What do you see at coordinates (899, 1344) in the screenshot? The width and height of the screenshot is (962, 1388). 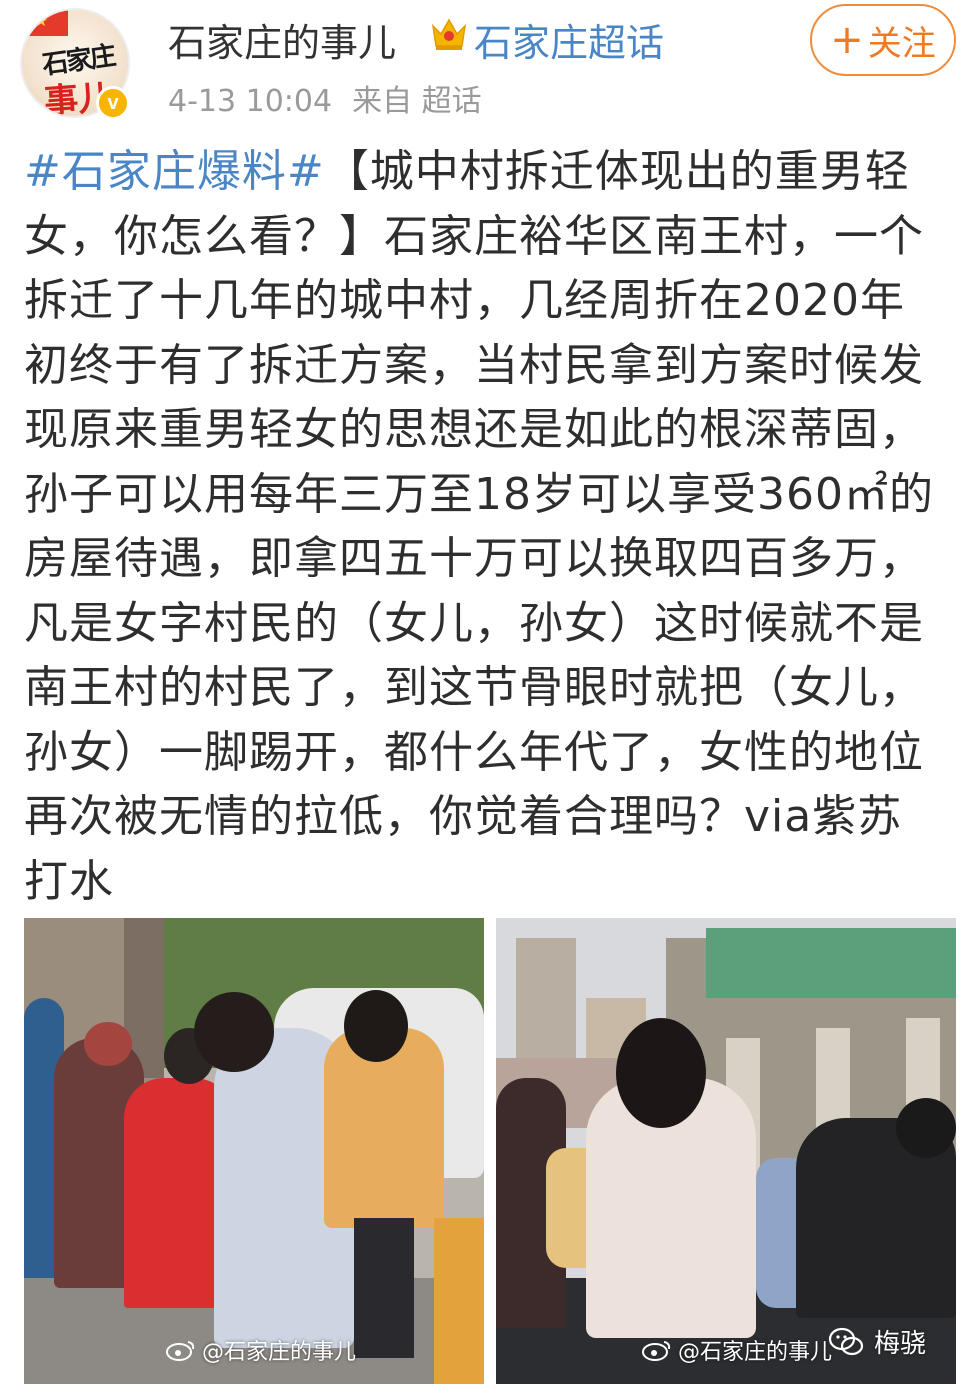 I see `wechat-account-name: 梅骁` at bounding box center [899, 1344].